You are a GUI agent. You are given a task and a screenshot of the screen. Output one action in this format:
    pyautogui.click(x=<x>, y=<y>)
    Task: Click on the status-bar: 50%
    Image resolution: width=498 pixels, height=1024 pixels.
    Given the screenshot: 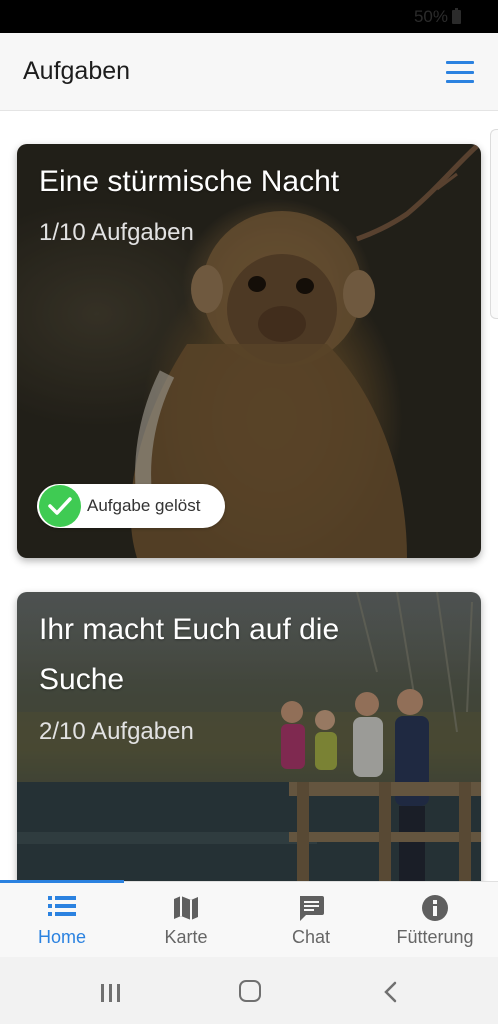 What is the action you would take?
    pyautogui.click(x=249, y=16)
    